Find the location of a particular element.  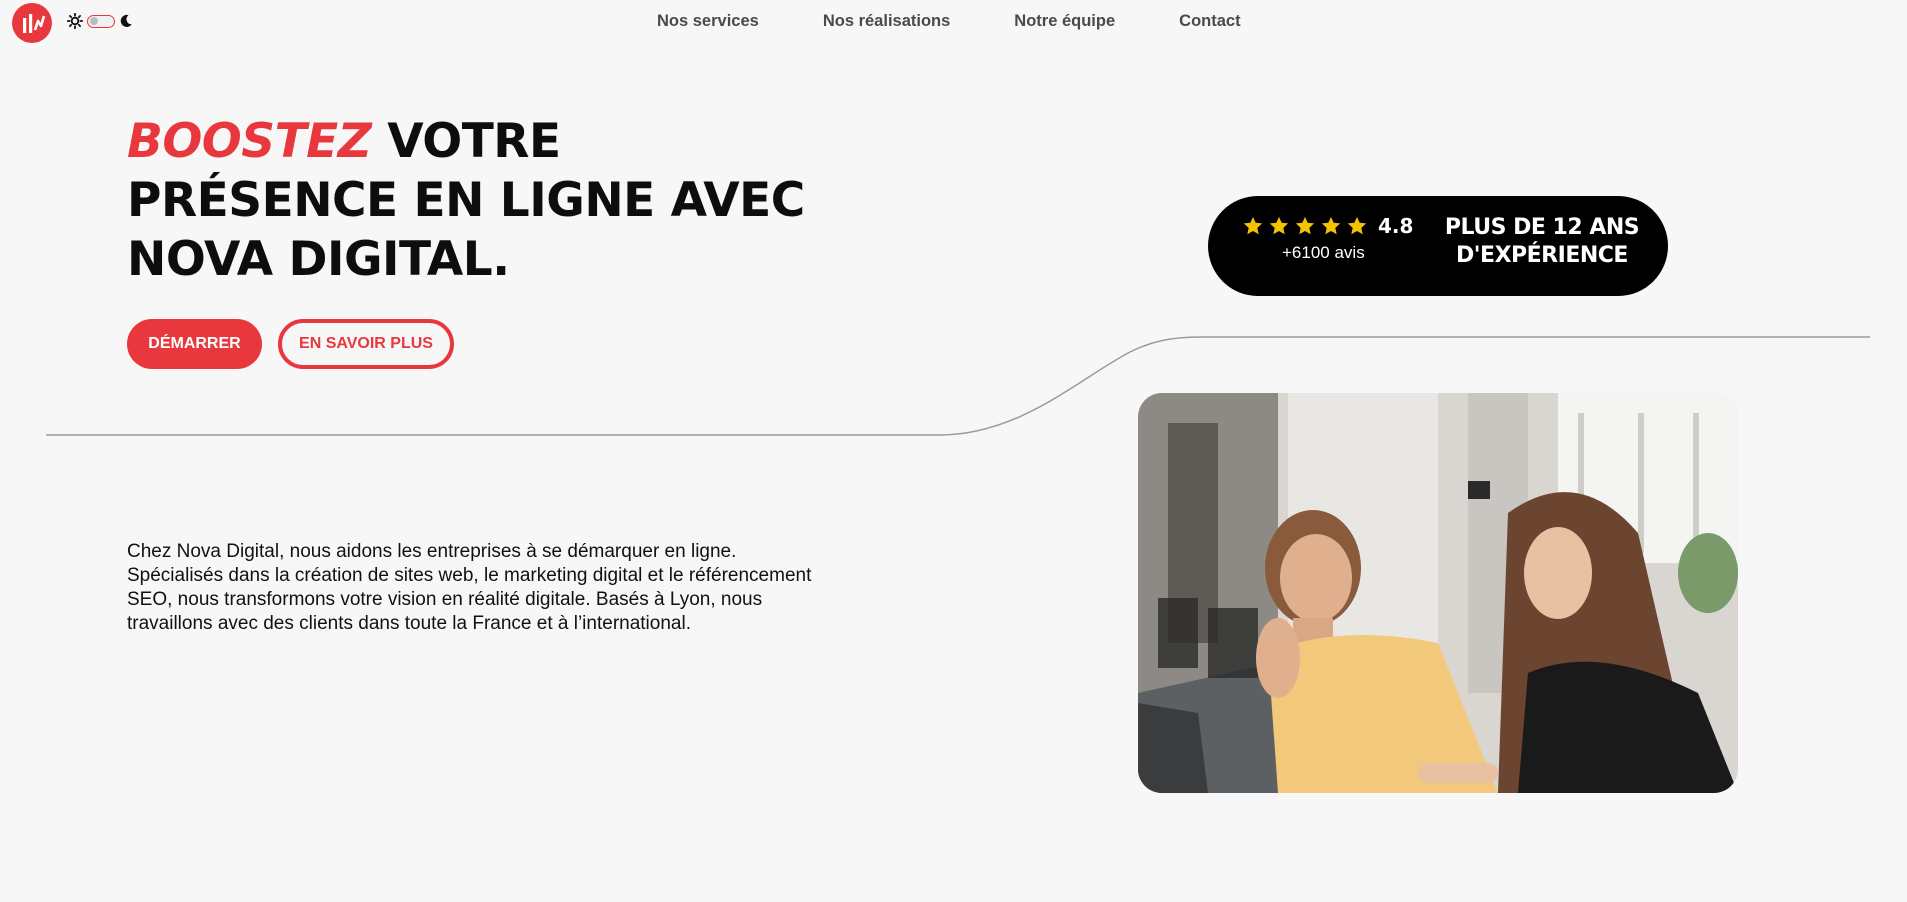

team-photo is located at coordinates (1438, 593).